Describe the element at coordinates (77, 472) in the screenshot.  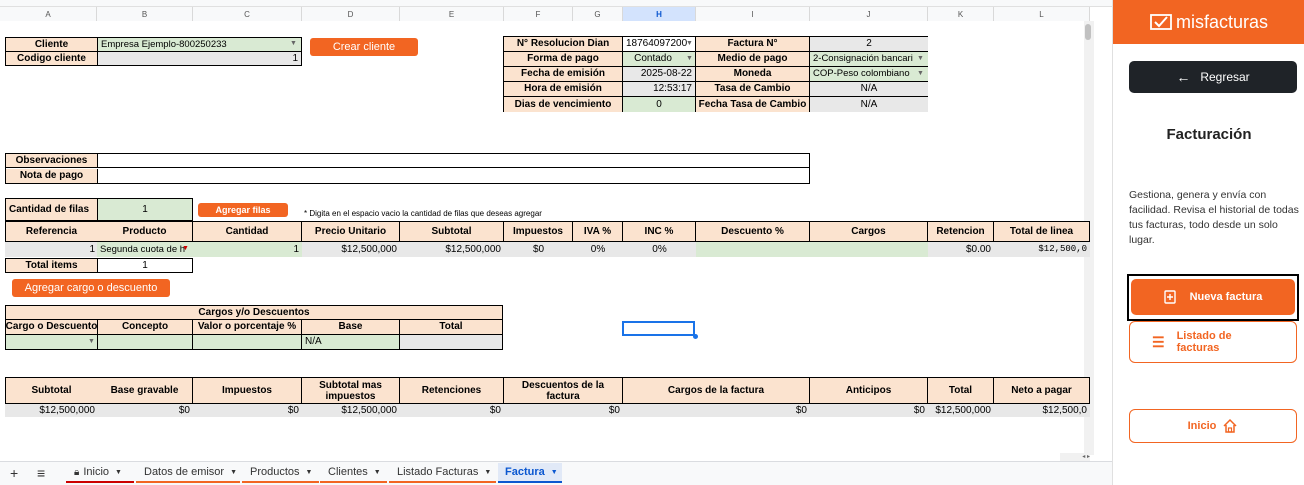
I see `lock-icon: 🔒︎` at that location.